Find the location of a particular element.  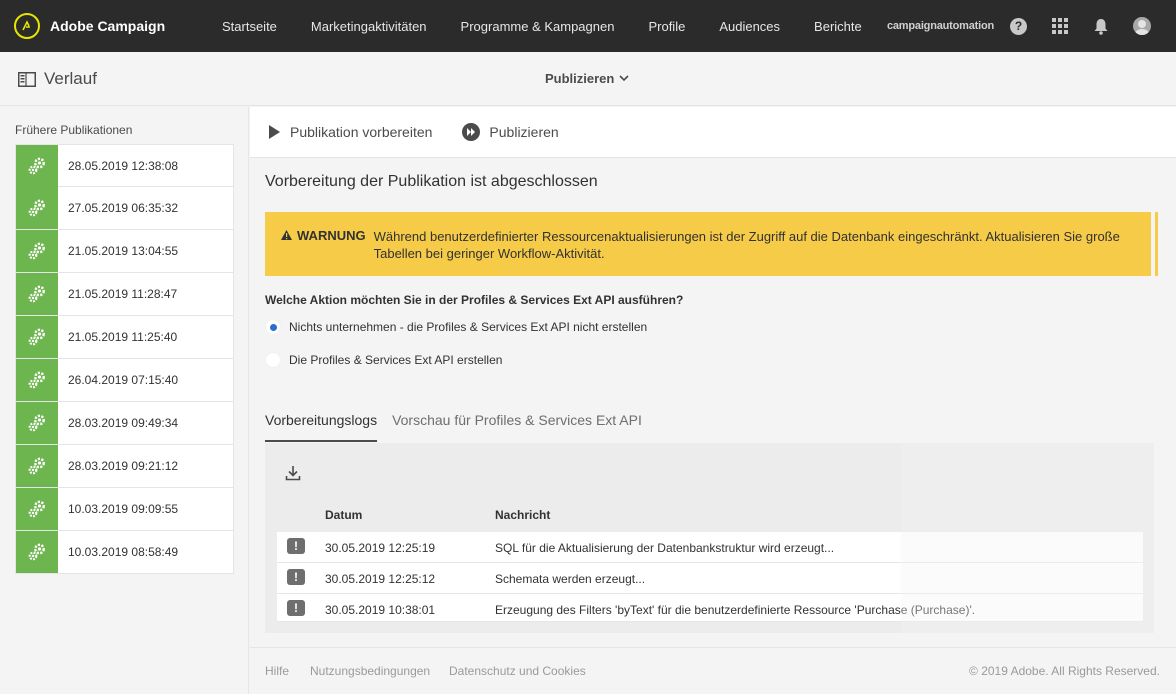

publication-date: 26.04.2019 07:15:40 is located at coordinates (123, 380).